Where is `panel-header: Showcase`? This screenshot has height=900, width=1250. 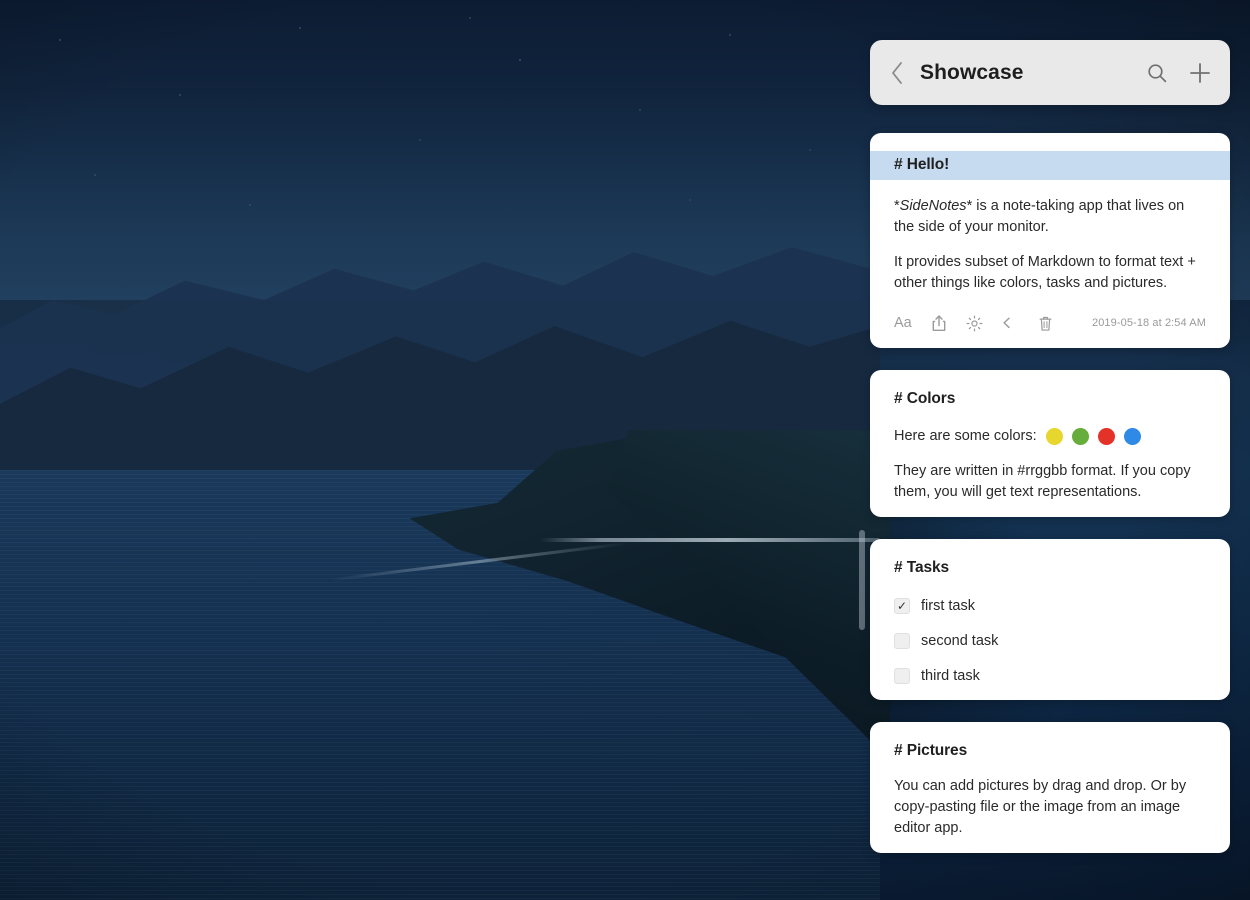
panel-header: Showcase is located at coordinates (1050, 72).